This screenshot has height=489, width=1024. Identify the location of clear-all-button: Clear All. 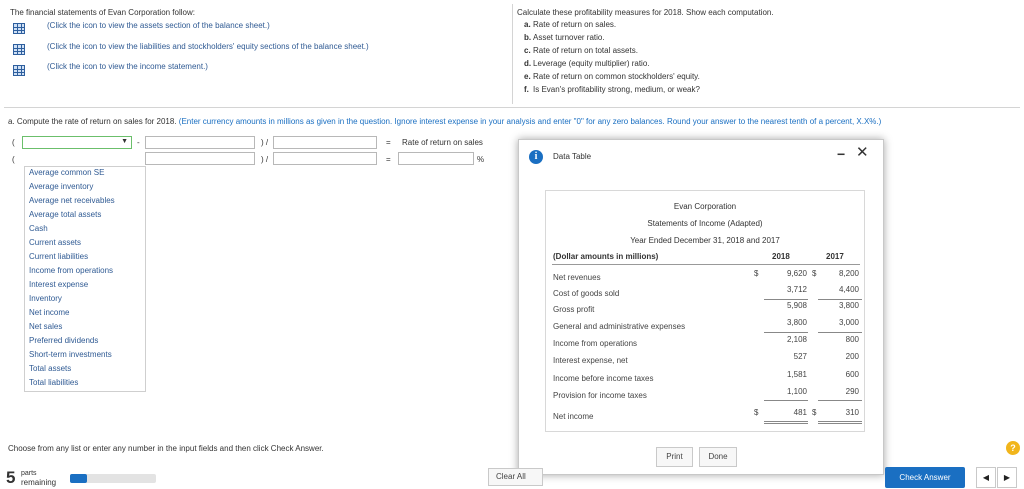
(515, 477).